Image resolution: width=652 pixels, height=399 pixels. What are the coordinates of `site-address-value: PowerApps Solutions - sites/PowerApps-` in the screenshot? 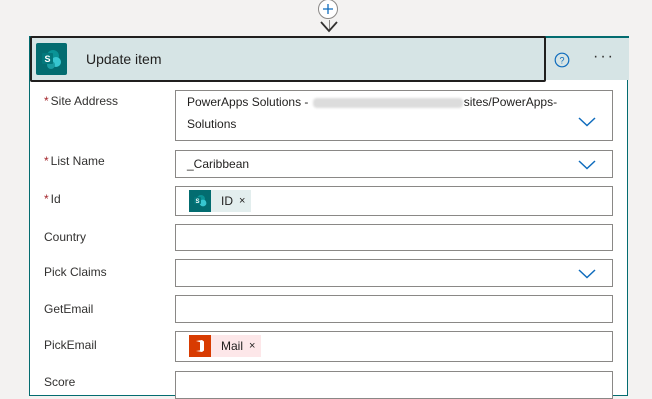 It's located at (372, 102).